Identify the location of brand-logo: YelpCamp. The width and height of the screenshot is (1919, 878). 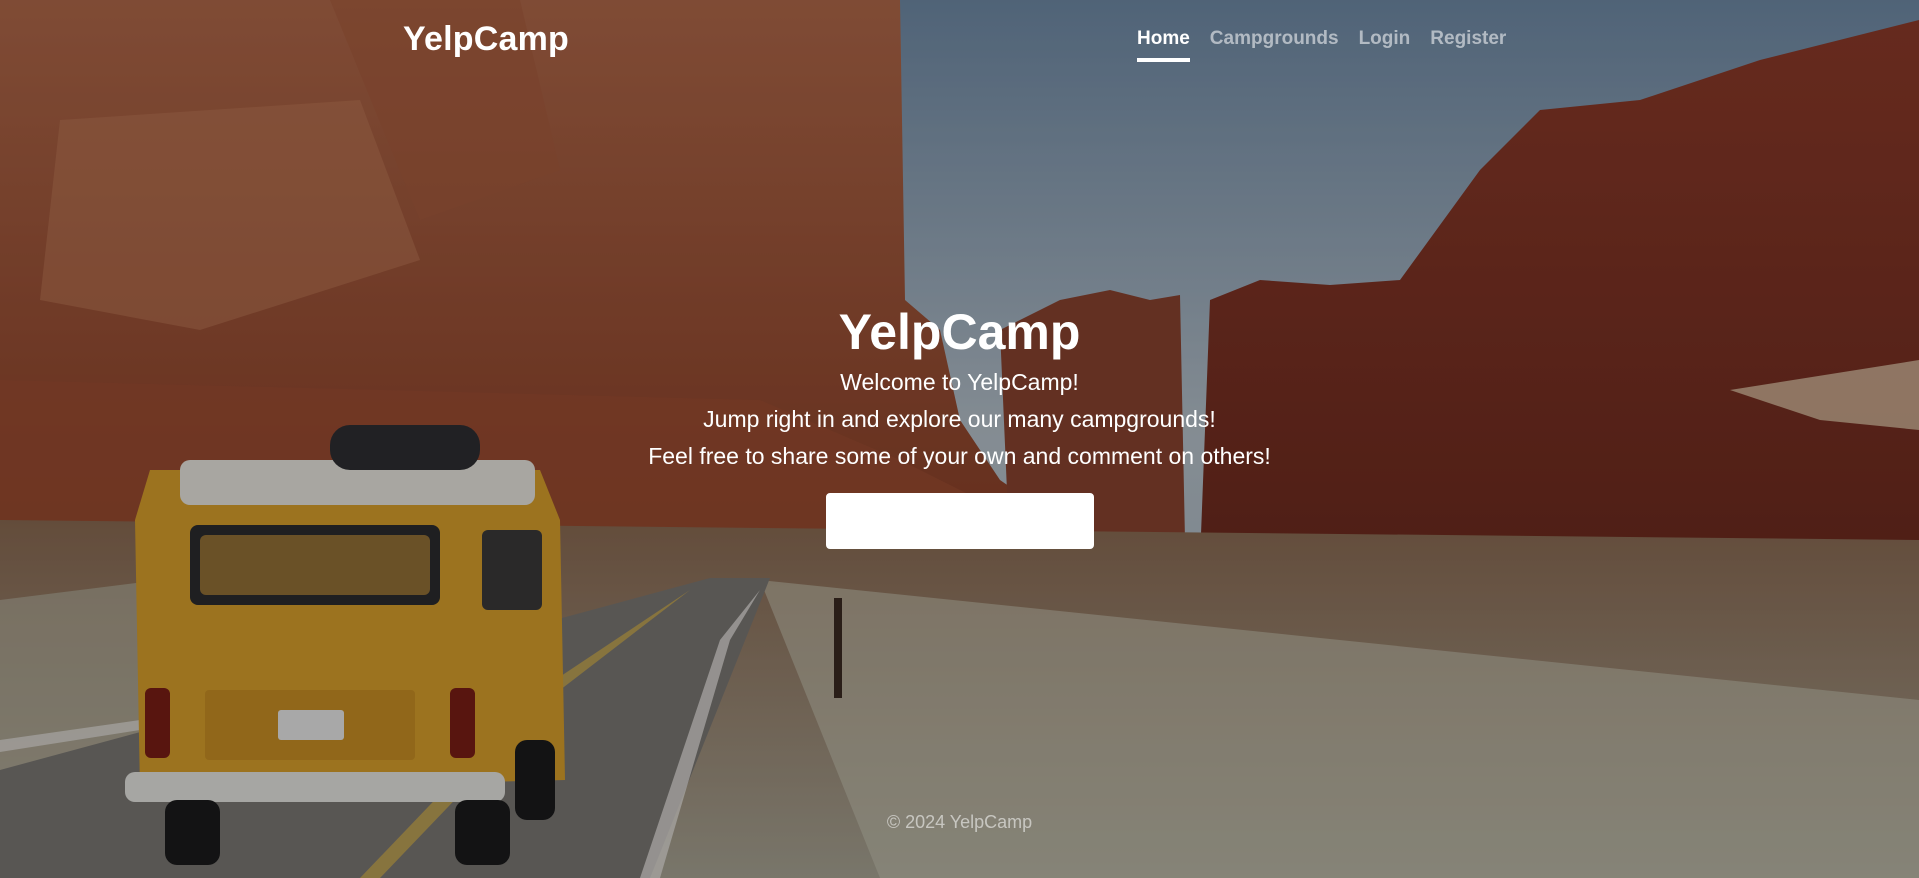
(486, 39).